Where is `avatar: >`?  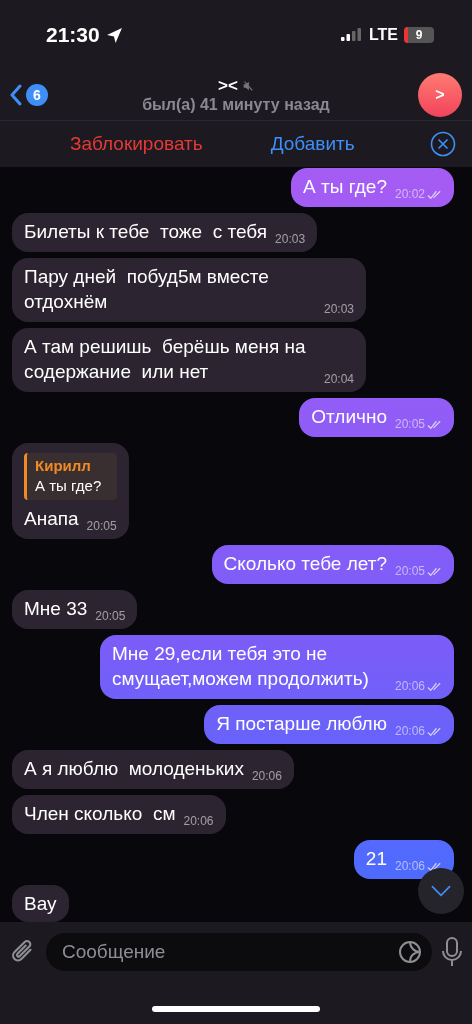 avatar: > is located at coordinates (440, 95).